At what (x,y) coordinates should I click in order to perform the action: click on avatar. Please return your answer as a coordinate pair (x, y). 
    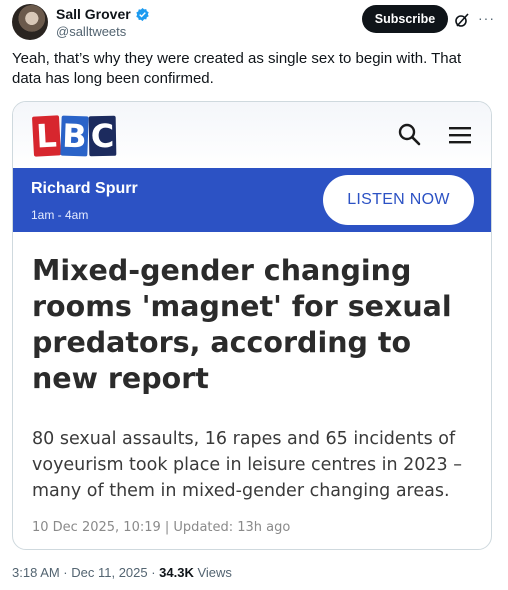
    Looking at the image, I should click on (30, 22).